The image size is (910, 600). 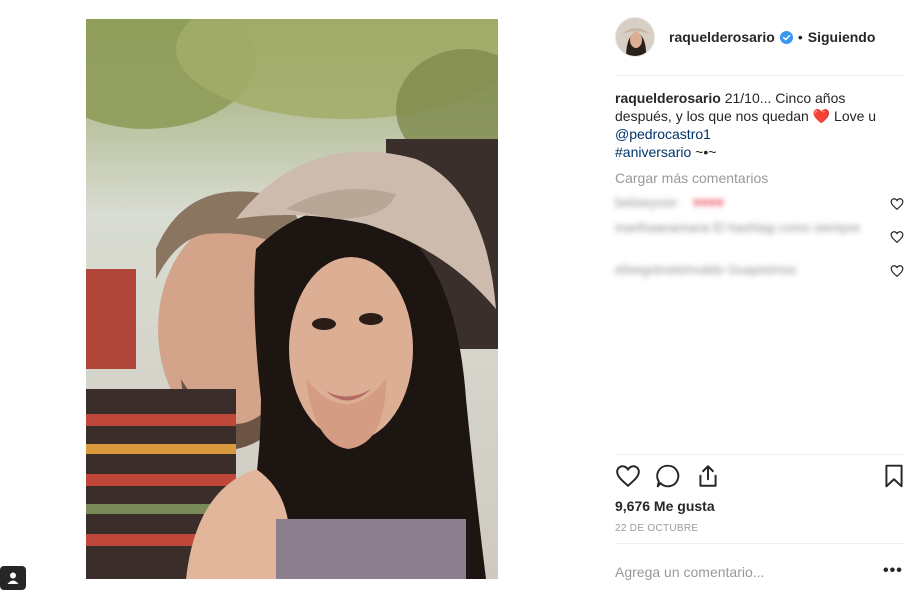 What do you see at coordinates (760, 75) in the screenshot?
I see `header-divider` at bounding box center [760, 75].